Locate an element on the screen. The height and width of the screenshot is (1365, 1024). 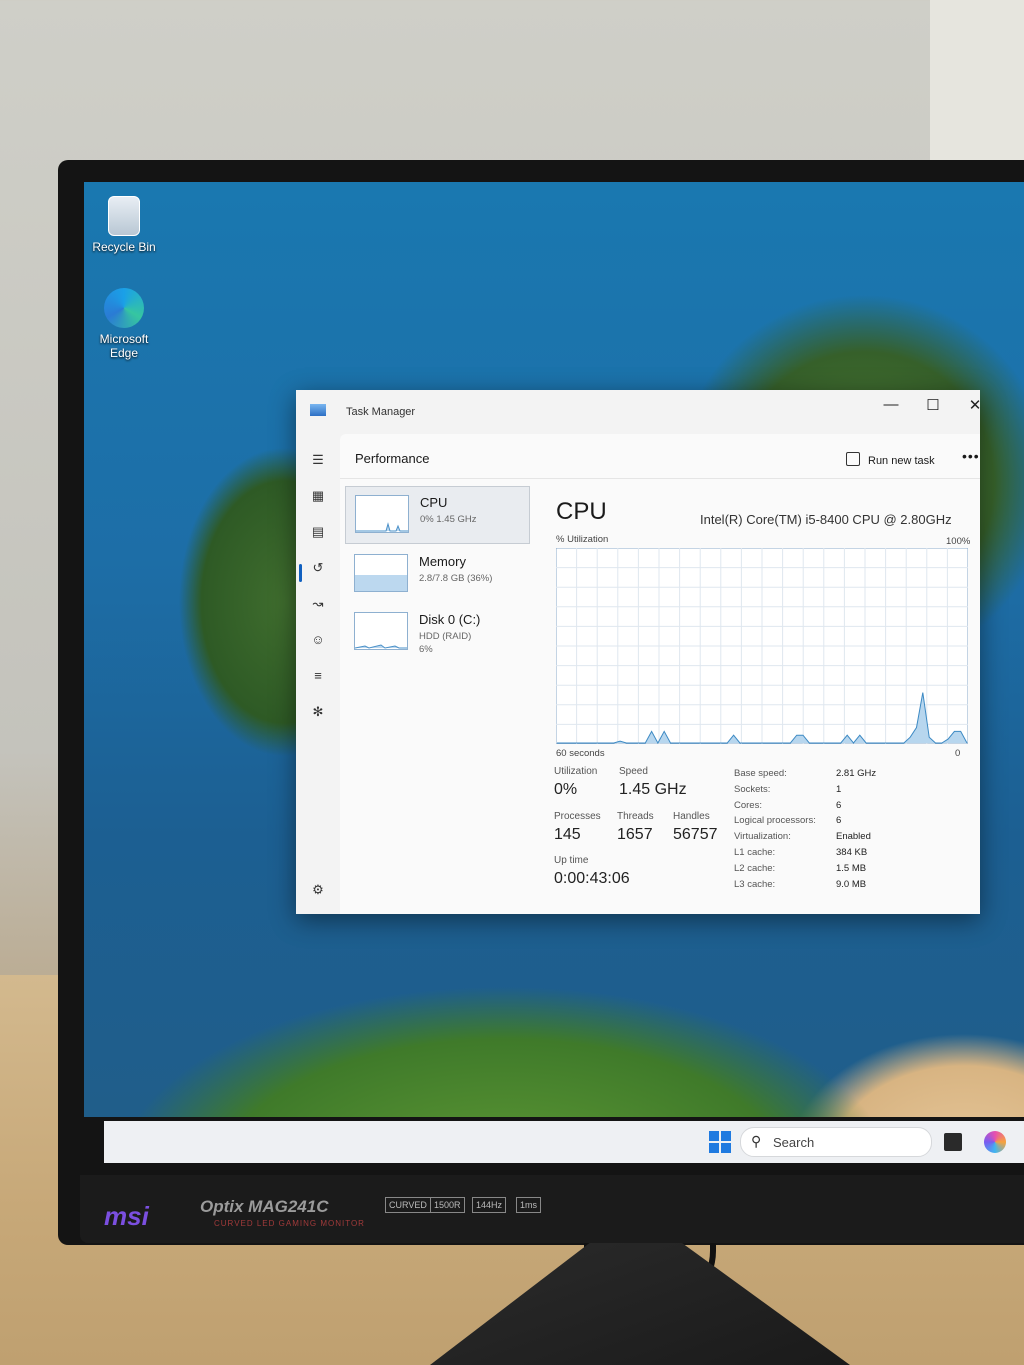
navigation-sidebar: ☰ ▦ ▤ ↺ ↝ ☺ ≡ ✻ ⚙ is located at coordinates (318, 674).